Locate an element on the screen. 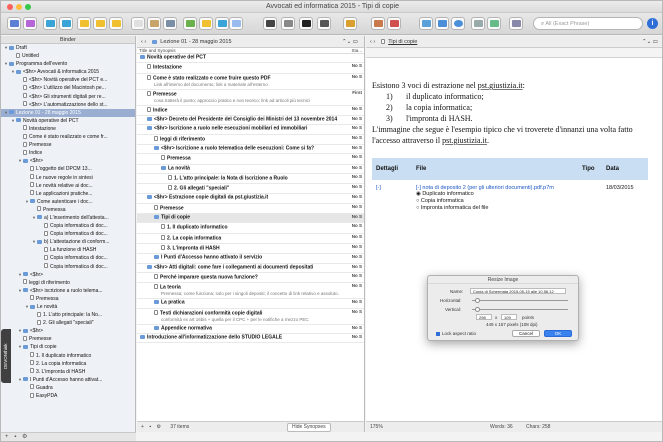  format-button is located at coordinates (270, 23).